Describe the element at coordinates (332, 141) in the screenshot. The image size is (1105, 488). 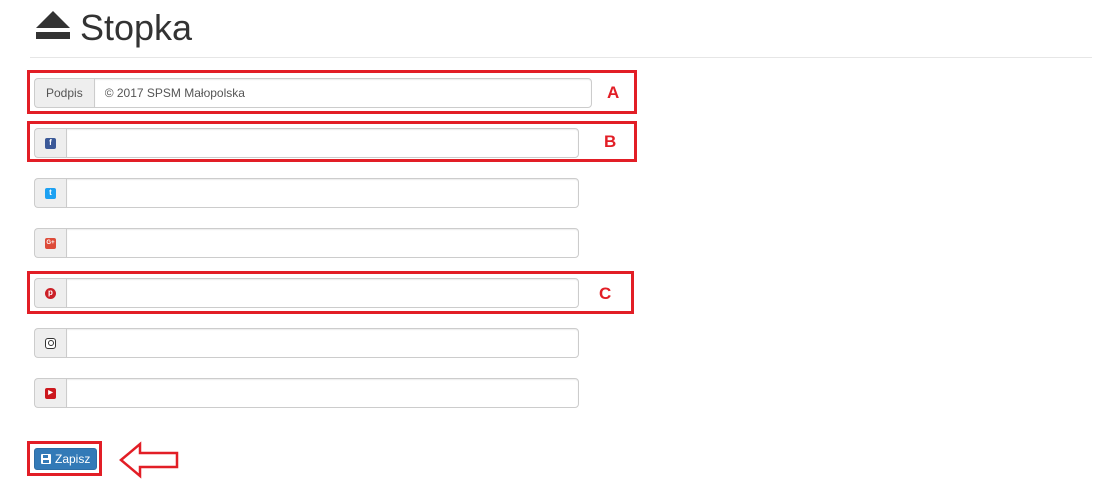
I see `annotation-box-b` at that location.